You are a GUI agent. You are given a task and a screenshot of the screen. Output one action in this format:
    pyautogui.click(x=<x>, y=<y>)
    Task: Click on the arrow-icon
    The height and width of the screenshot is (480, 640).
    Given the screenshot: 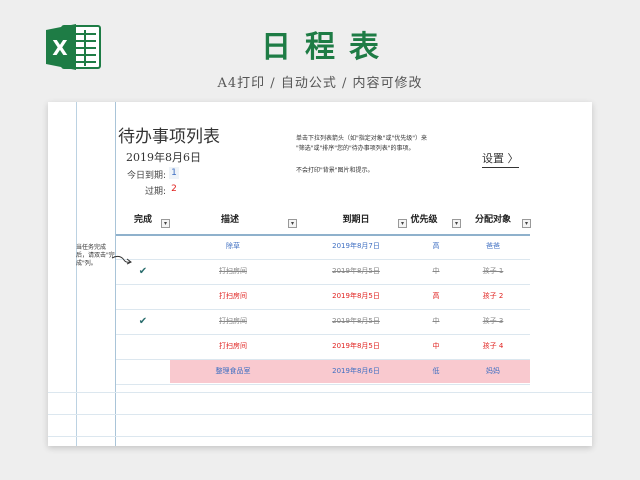 What is the action you would take?
    pyautogui.click(x=121, y=260)
    